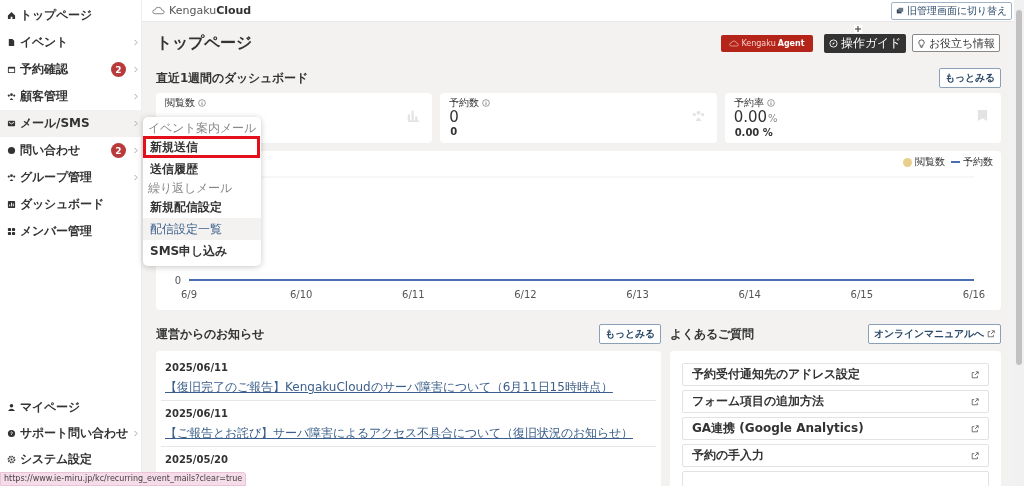 The height and width of the screenshot is (486, 1024). I want to click on axis-label: 6/15, so click(862, 294).